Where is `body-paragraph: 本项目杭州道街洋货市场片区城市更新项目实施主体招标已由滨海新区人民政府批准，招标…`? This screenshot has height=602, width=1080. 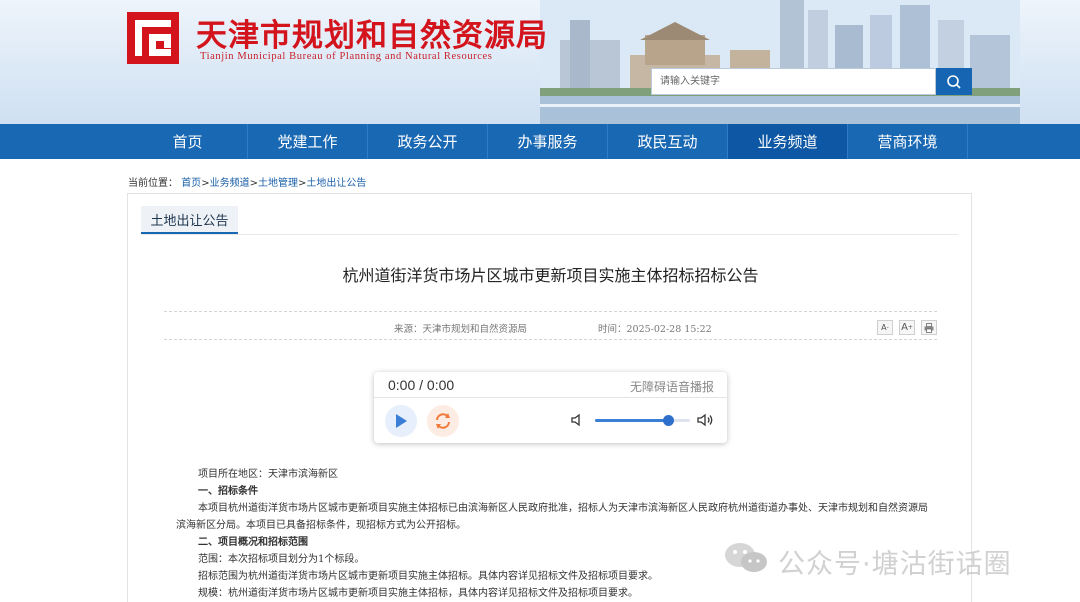 body-paragraph: 本项目杭州道街洋货市场片区城市更新项目实施主体招标已由滨海新区人民政府批准，招标… is located at coordinates (552, 517).